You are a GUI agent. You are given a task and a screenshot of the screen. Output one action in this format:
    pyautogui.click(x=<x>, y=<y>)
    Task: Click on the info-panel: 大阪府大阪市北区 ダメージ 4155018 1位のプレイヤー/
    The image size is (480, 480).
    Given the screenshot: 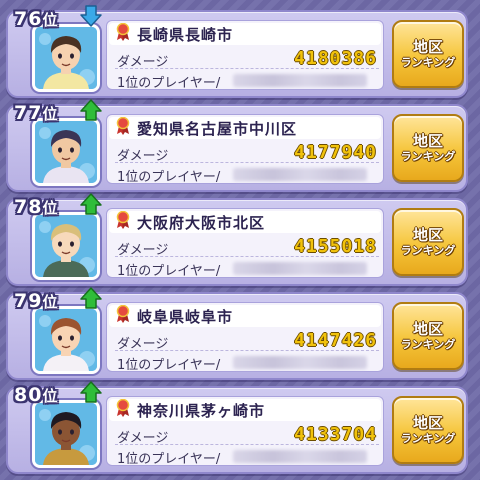 What is the action you would take?
    pyautogui.click(x=245, y=243)
    